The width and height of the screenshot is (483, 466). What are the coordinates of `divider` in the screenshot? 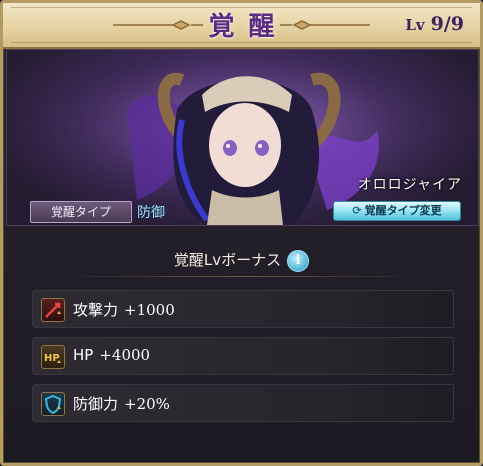 It's located at (241, 276).